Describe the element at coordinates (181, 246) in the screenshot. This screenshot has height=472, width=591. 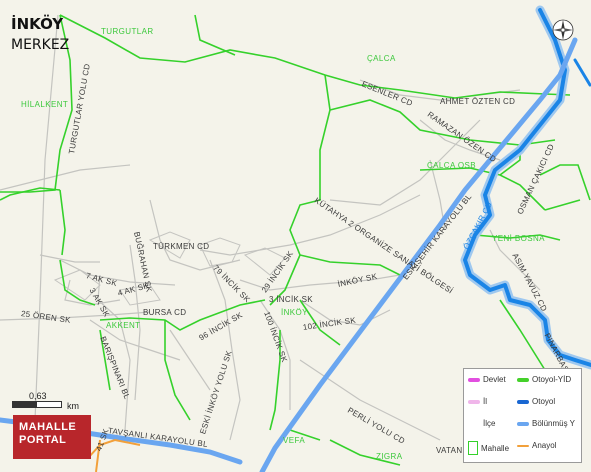
I see `road-label-turkmen: TÜRKMEN CD` at that location.